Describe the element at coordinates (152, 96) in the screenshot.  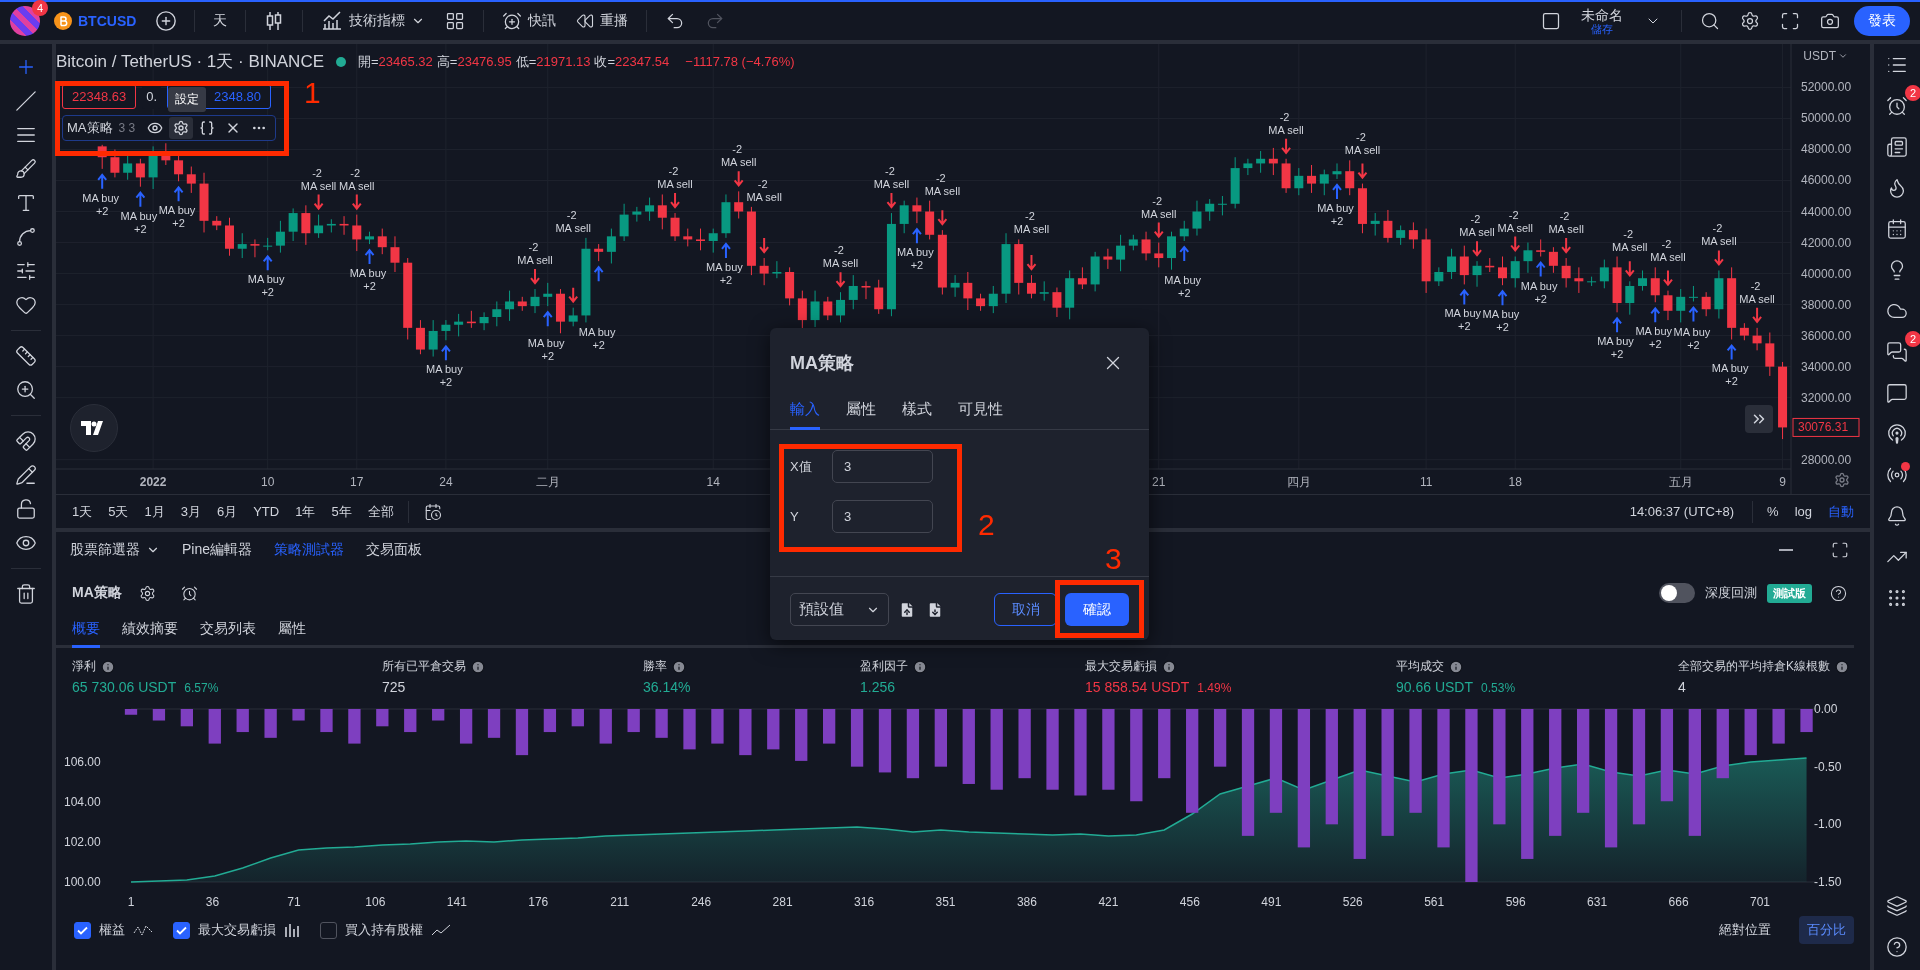
I see `spread-button: 0.` at that location.